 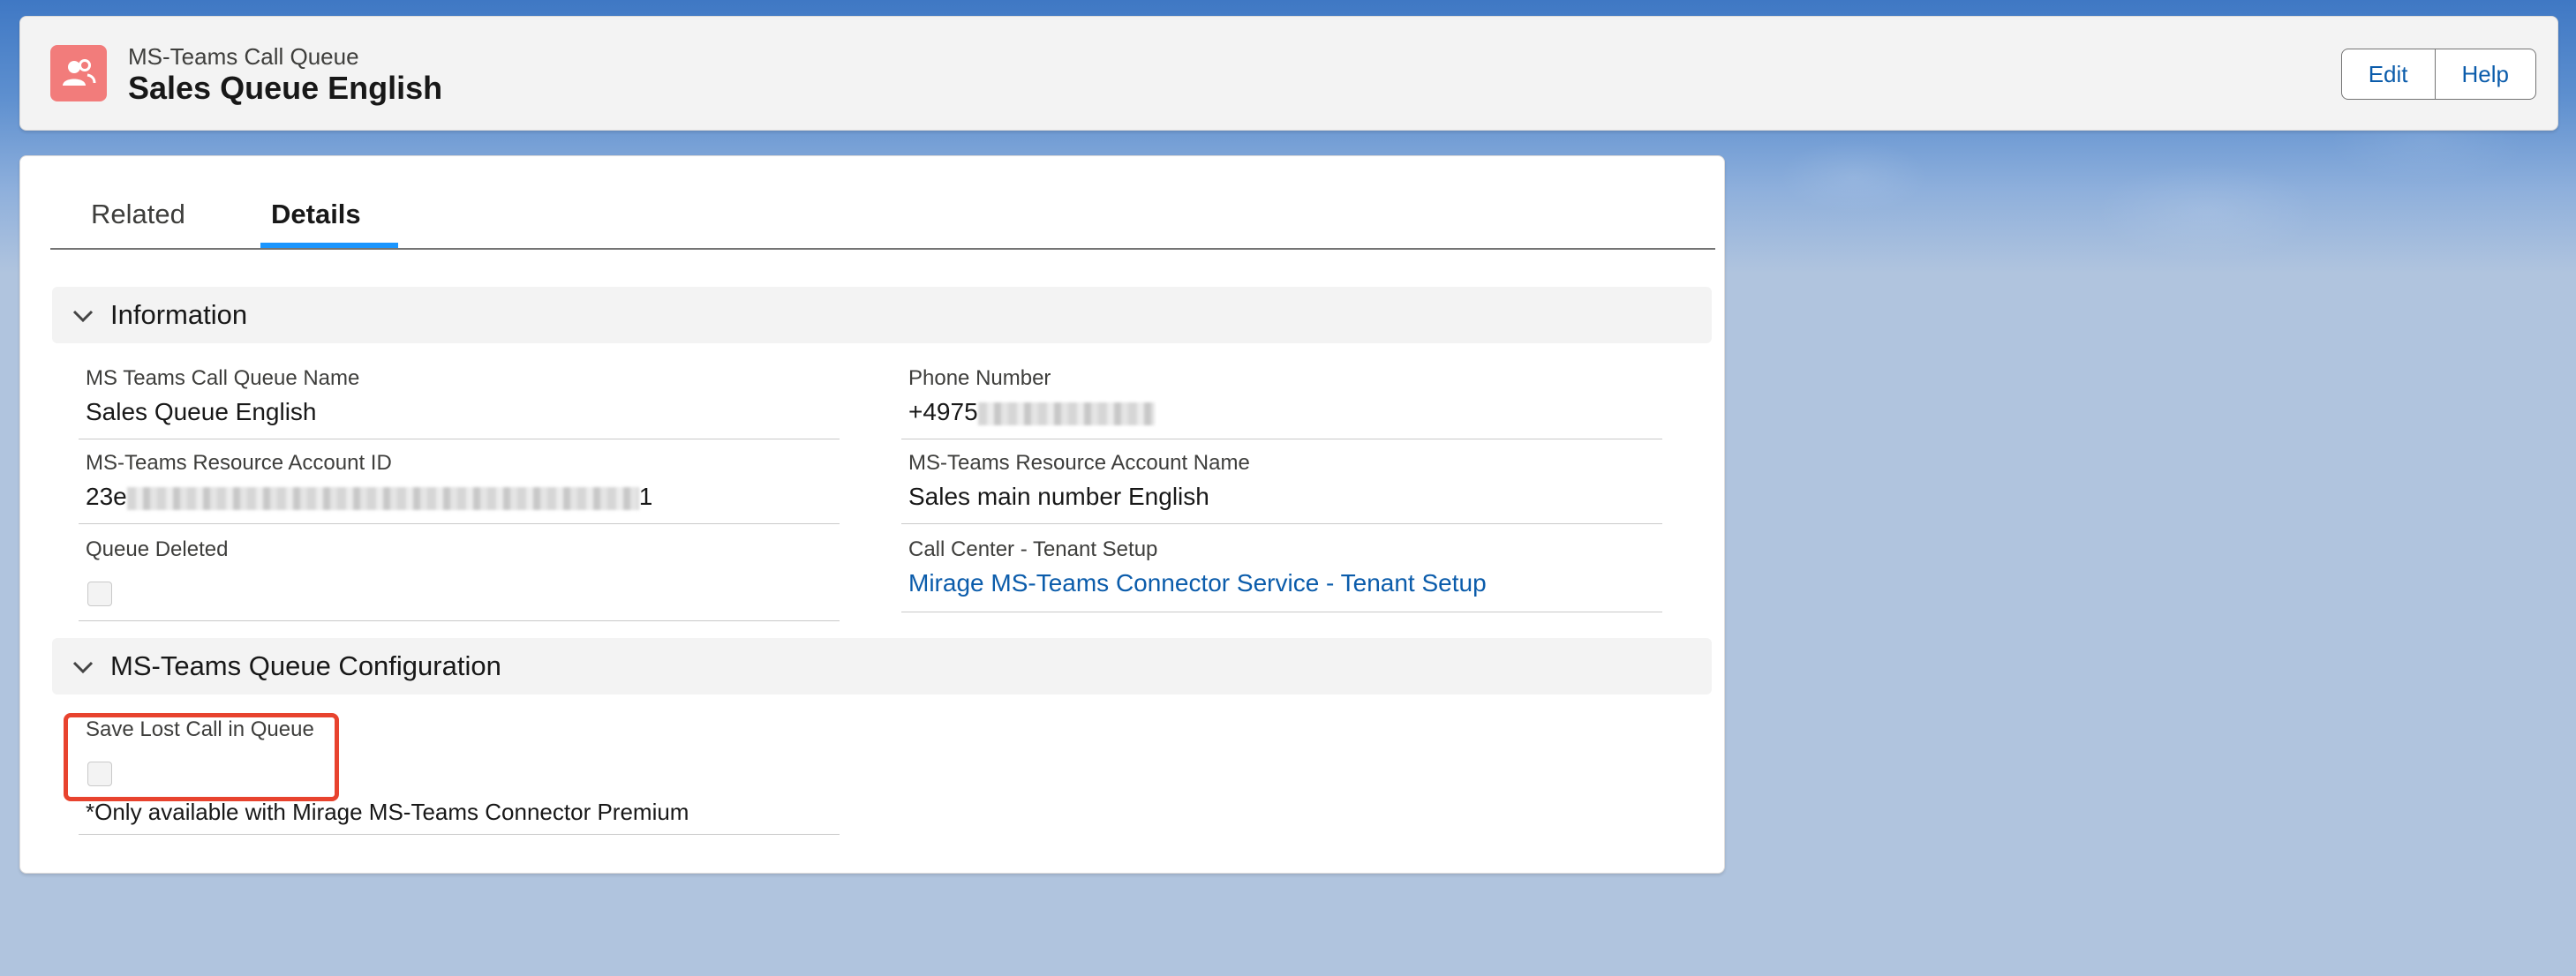 What do you see at coordinates (239, 463) in the screenshot?
I see `field-label: MS-Teams Resource Account ID` at bounding box center [239, 463].